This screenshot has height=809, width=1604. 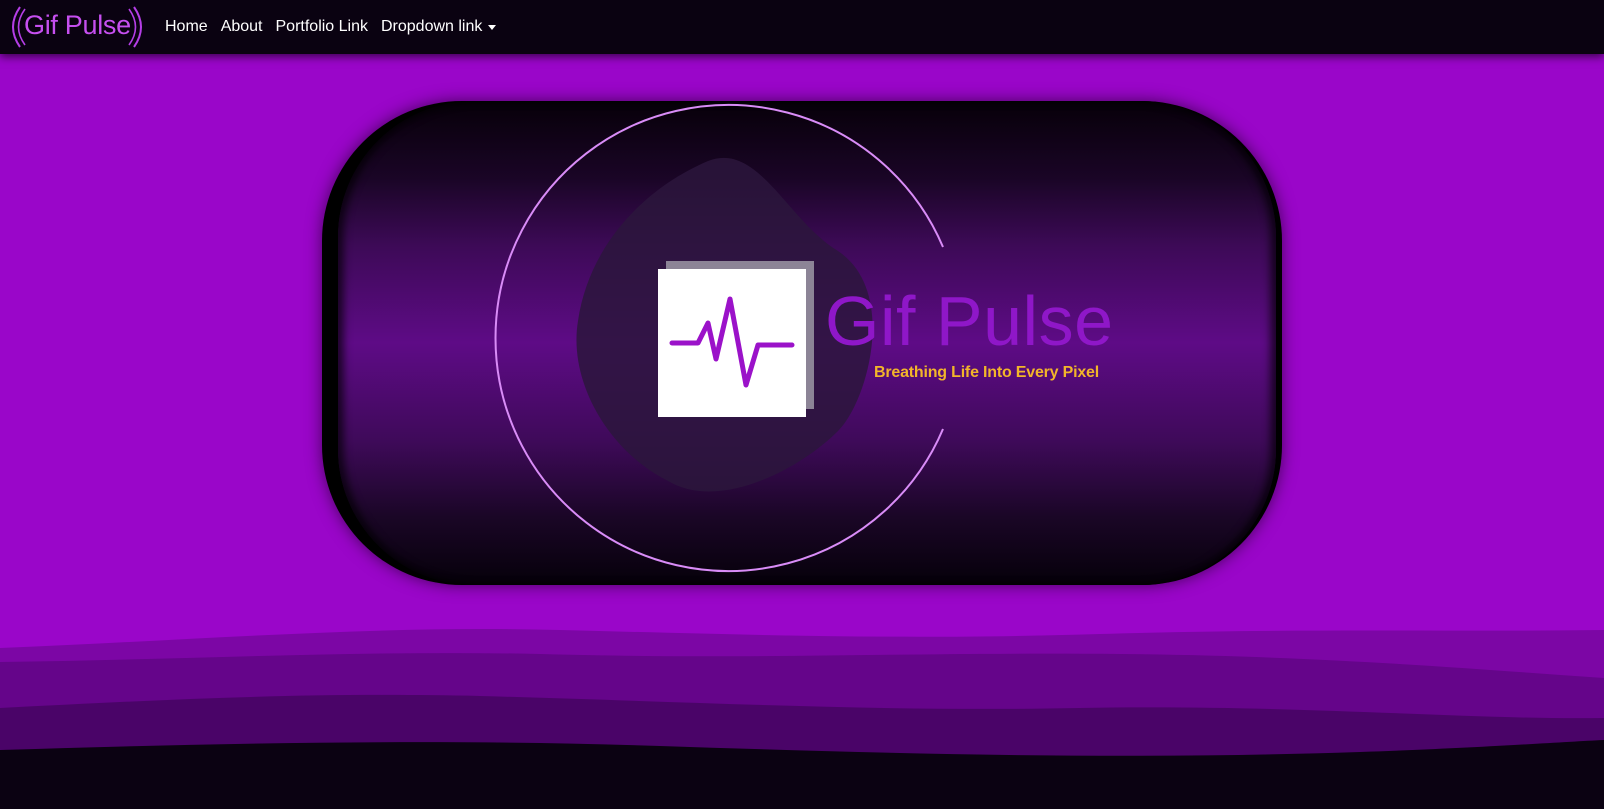 I want to click on nav-portfolio-link: Portfolio Link, so click(x=322, y=27).